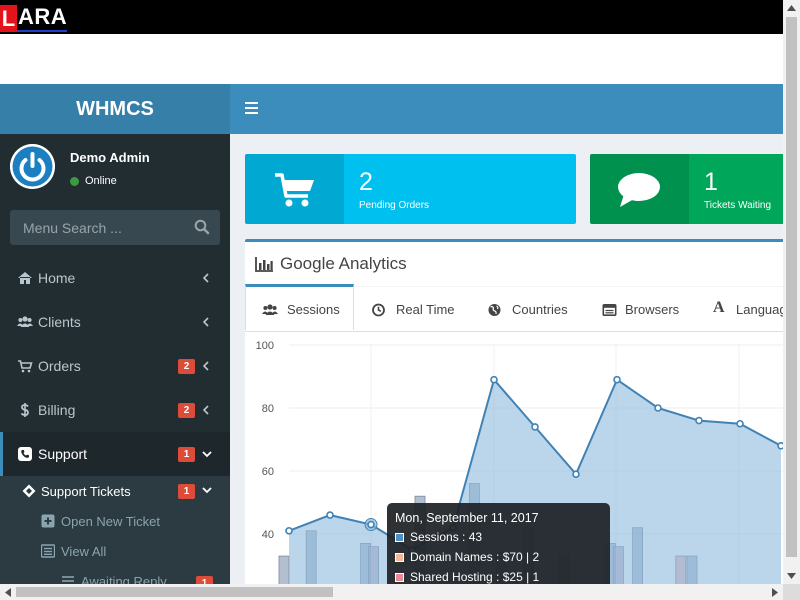  I want to click on user-status: Online, so click(93, 181).